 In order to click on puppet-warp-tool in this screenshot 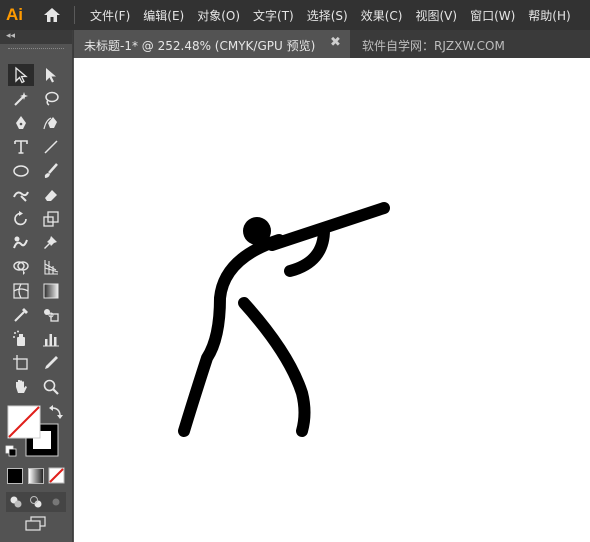, I will do `click(51, 243)`.